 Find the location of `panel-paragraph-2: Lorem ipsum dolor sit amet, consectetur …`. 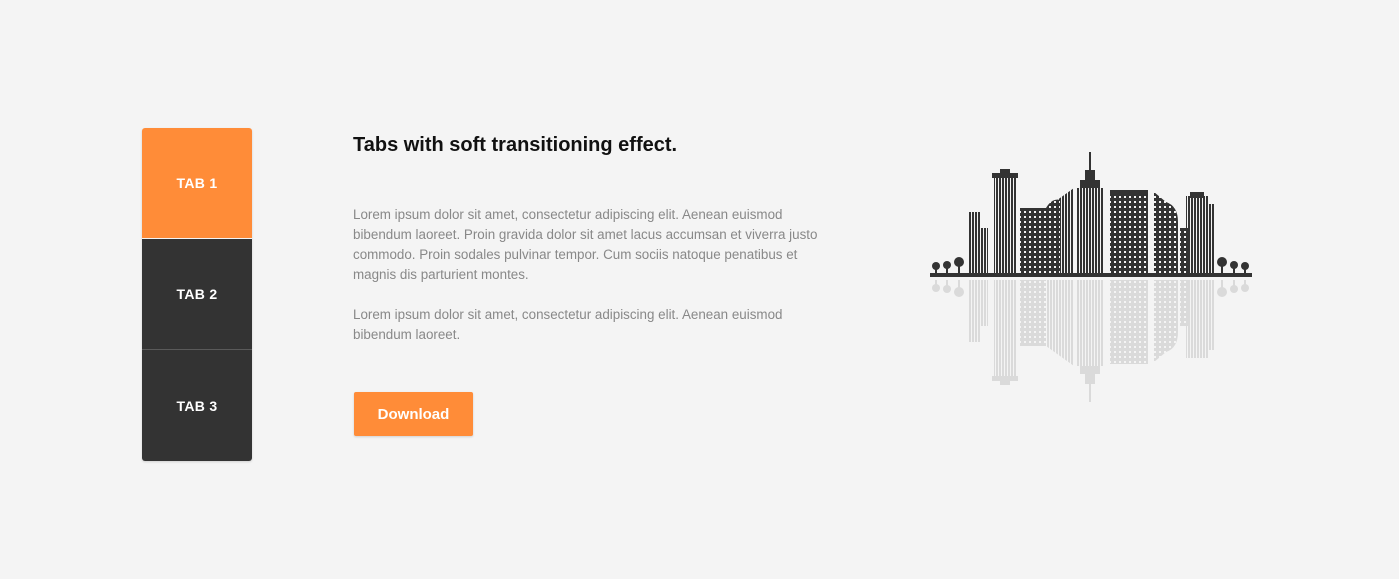

panel-paragraph-2: Lorem ipsum dolor sit amet, consectetur … is located at coordinates (568, 324).